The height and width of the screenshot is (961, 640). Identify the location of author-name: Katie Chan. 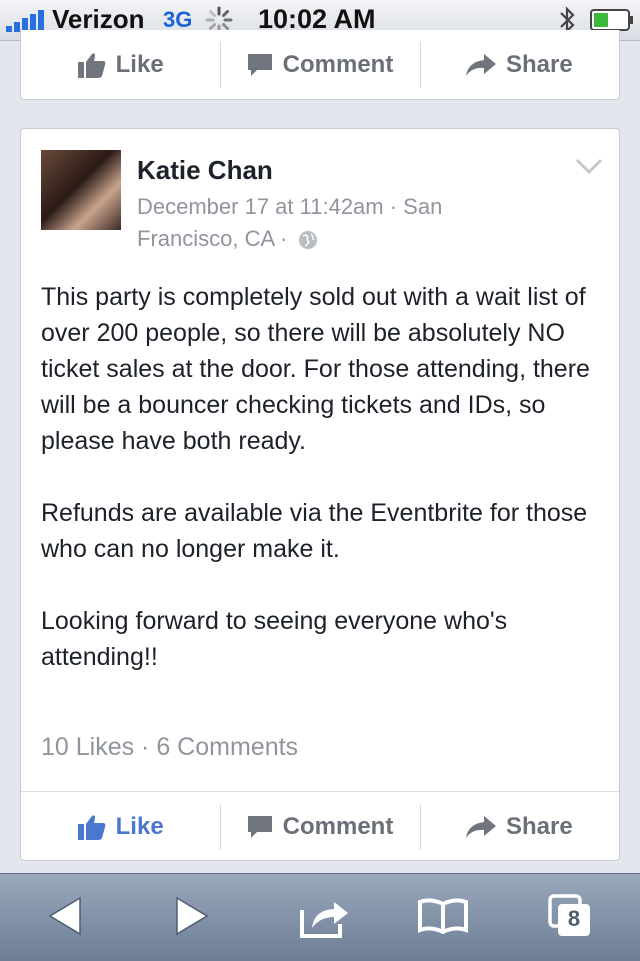
(205, 170).